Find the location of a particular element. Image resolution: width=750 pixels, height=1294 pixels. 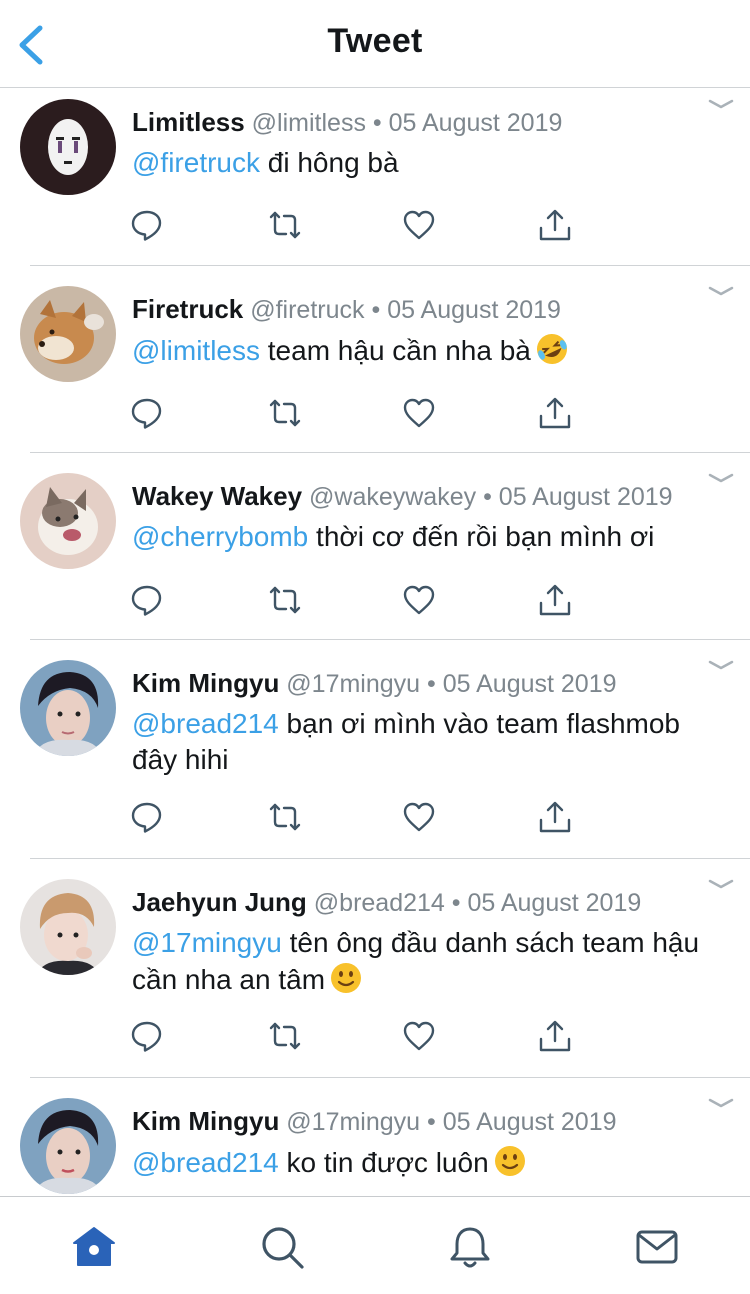

home-icon is located at coordinates (94, 1246).